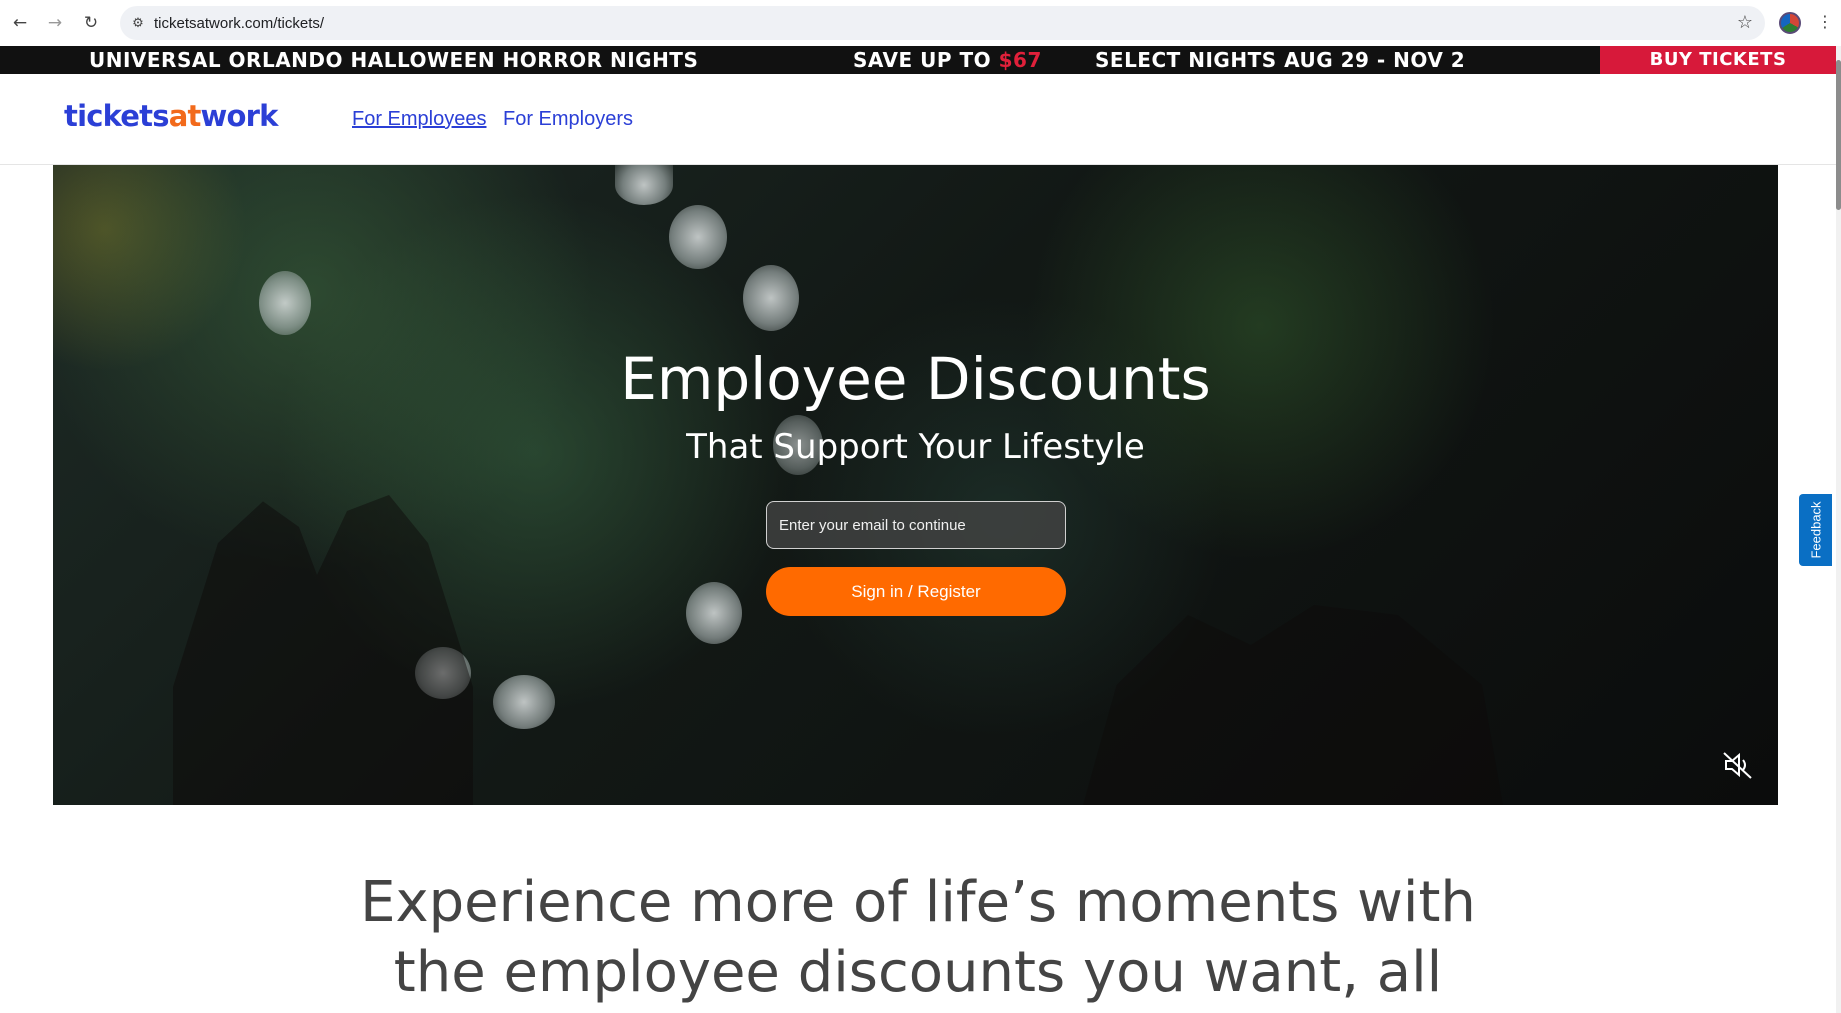 This screenshot has width=1841, height=1013. What do you see at coordinates (239, 23) in the screenshot?
I see `url-text: ticketsatwork.com/tickets/` at bounding box center [239, 23].